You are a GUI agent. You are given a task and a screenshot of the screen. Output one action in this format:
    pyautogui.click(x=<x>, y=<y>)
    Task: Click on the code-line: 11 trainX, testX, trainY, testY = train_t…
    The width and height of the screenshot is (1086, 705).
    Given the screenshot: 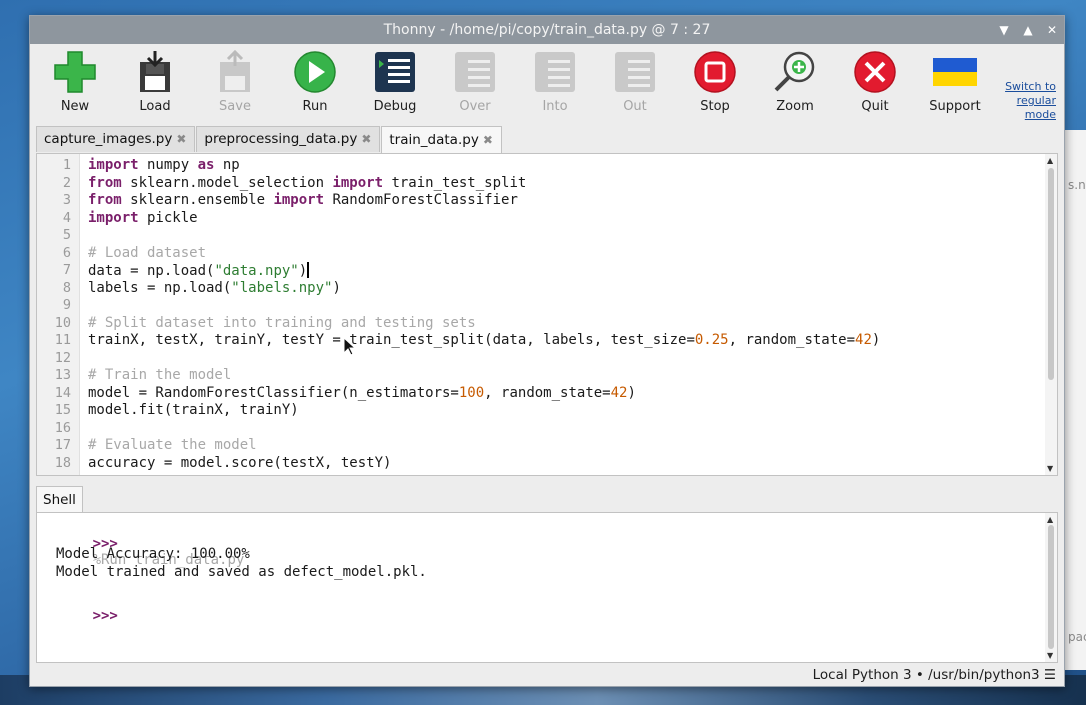 What is the action you would take?
    pyautogui.click(x=541, y=341)
    